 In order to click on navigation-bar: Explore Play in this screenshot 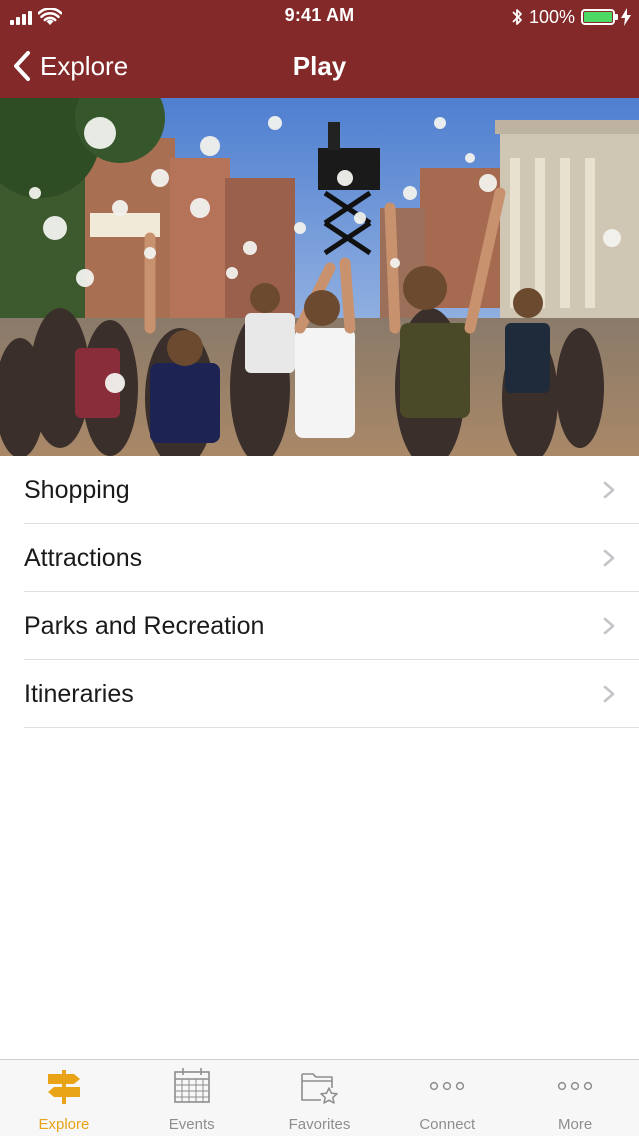, I will do `click(319, 66)`.